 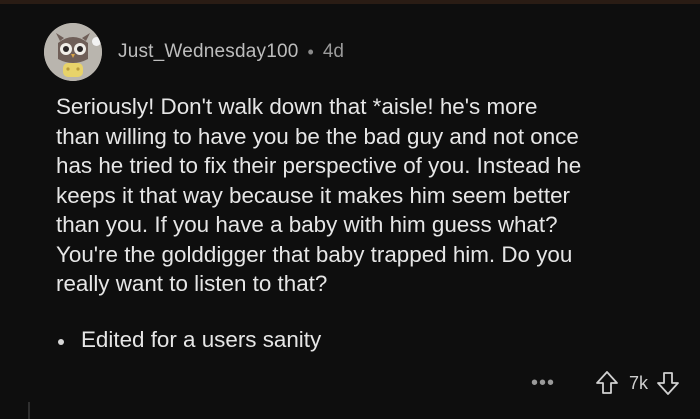 What do you see at coordinates (61, 341) in the screenshot?
I see `bullet-dot` at bounding box center [61, 341].